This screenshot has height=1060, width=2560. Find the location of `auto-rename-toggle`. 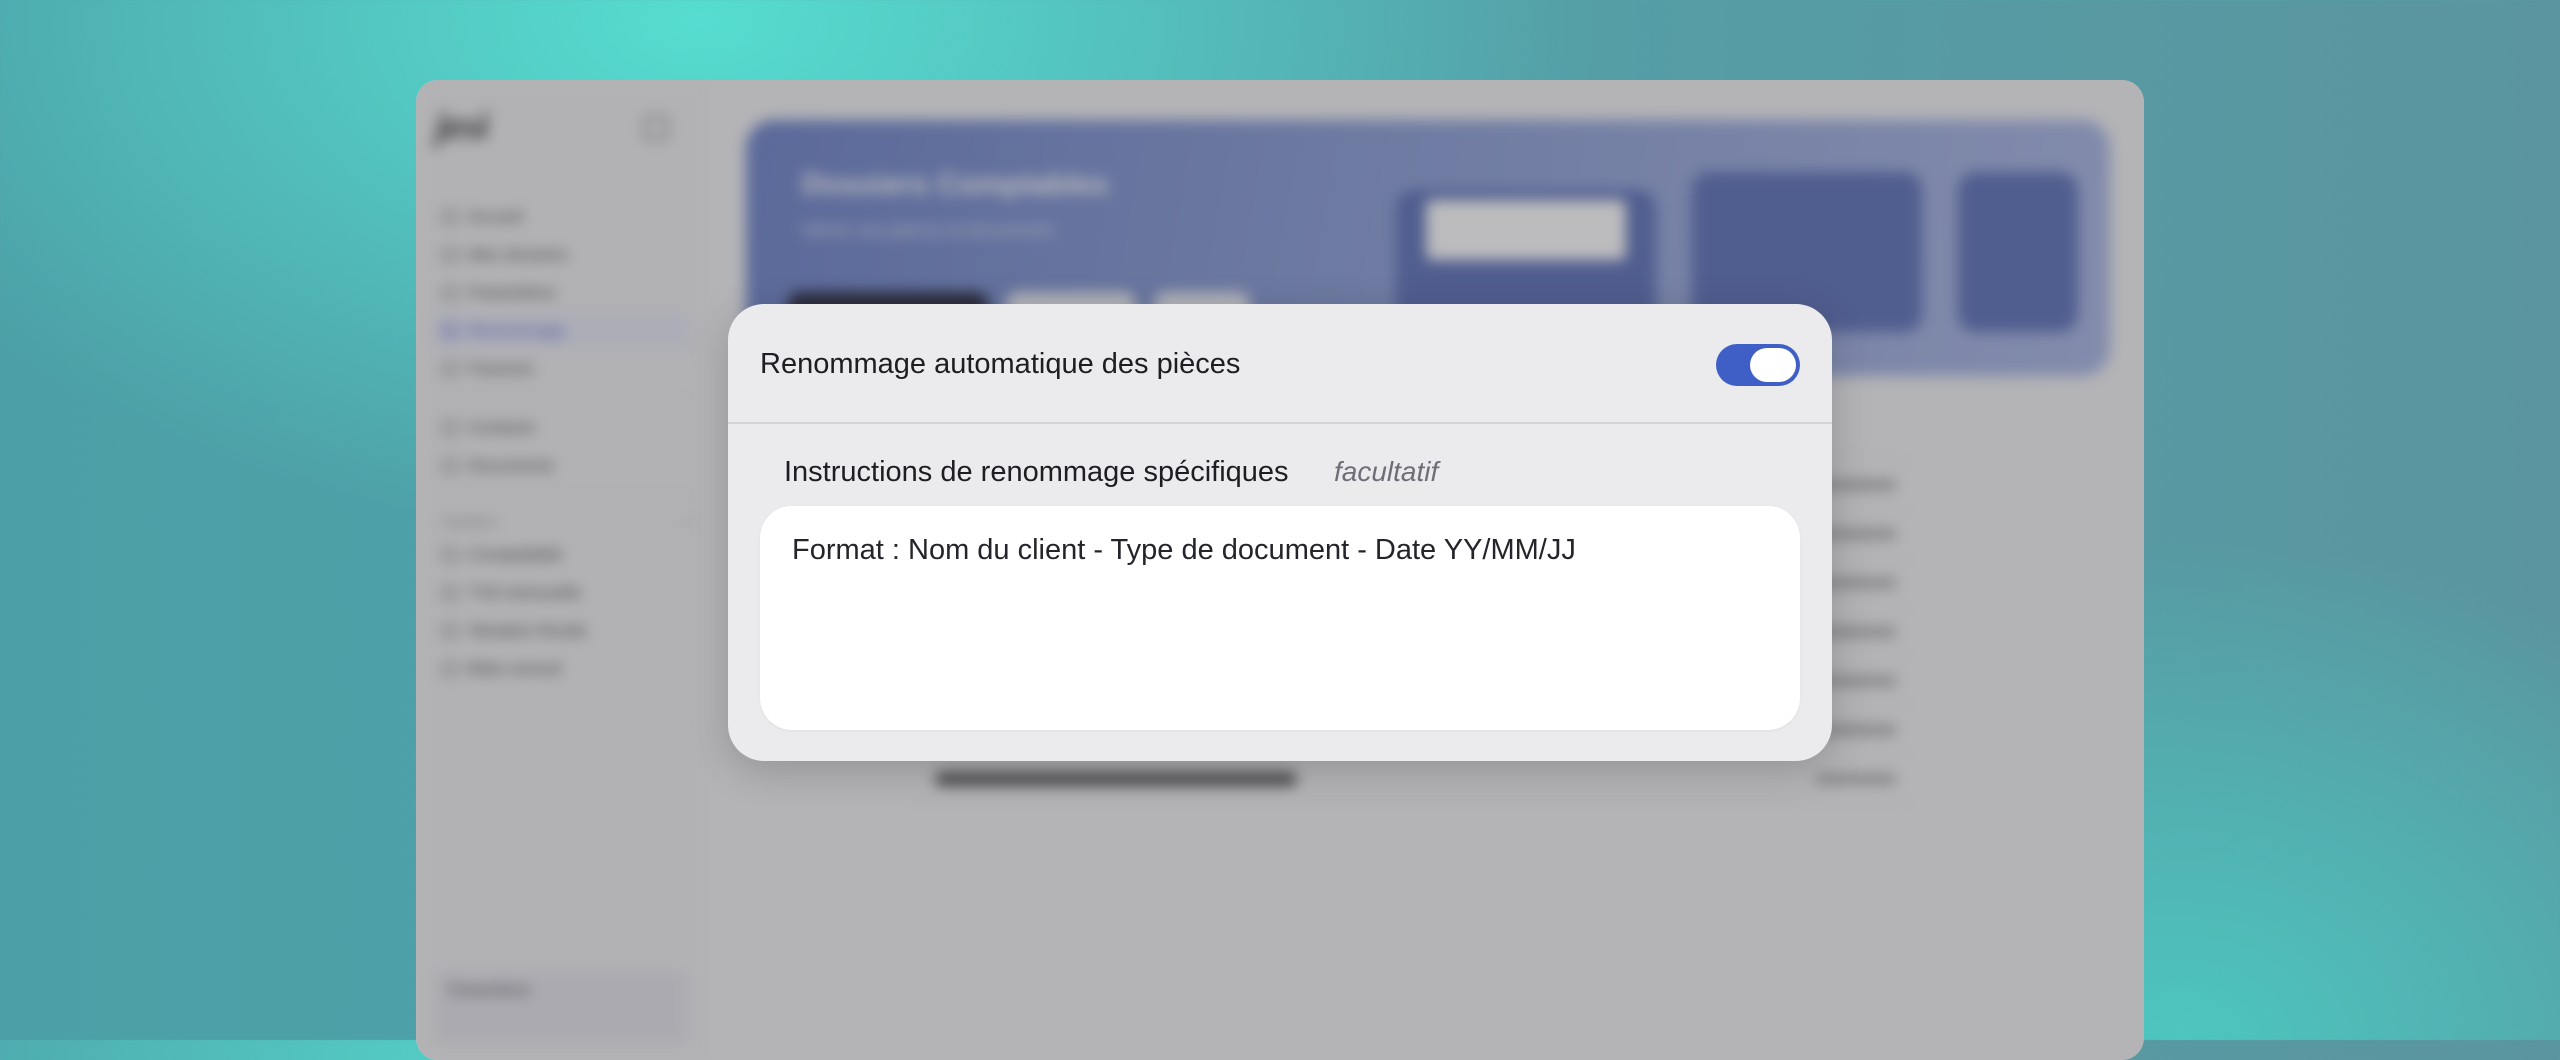

auto-rename-toggle is located at coordinates (1758, 365).